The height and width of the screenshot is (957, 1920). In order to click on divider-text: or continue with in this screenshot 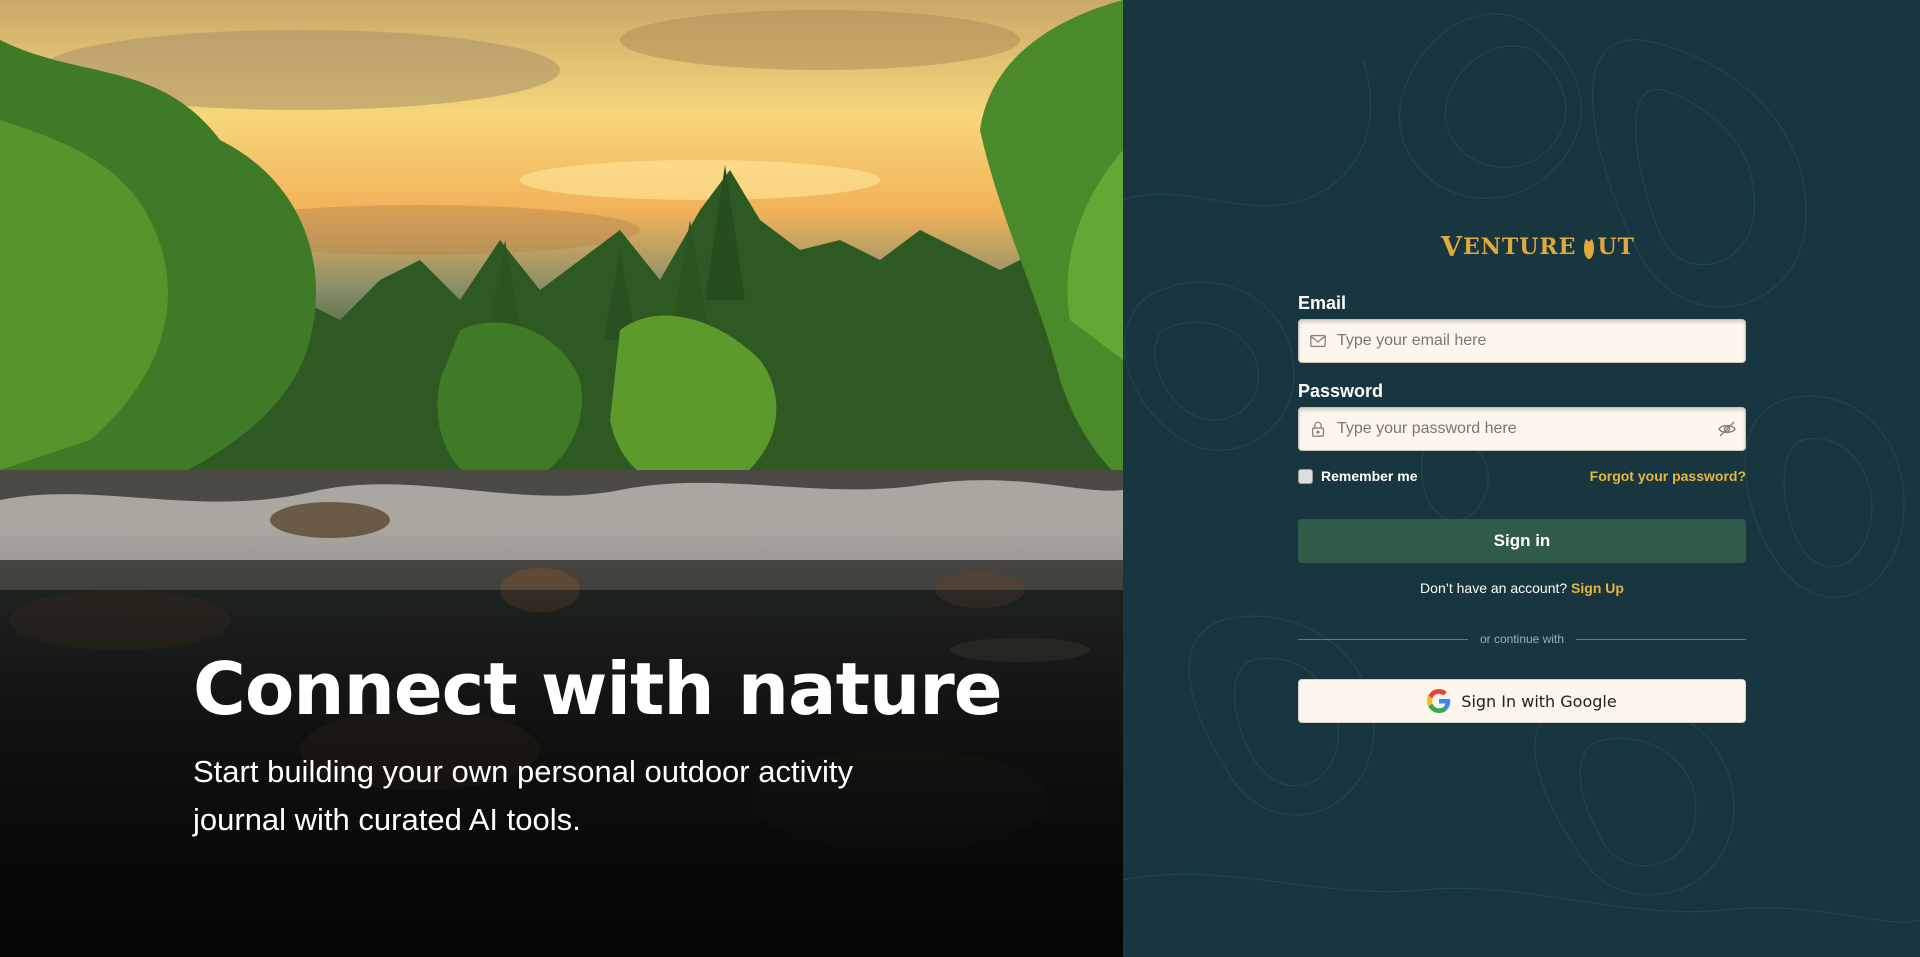, I will do `click(1522, 639)`.